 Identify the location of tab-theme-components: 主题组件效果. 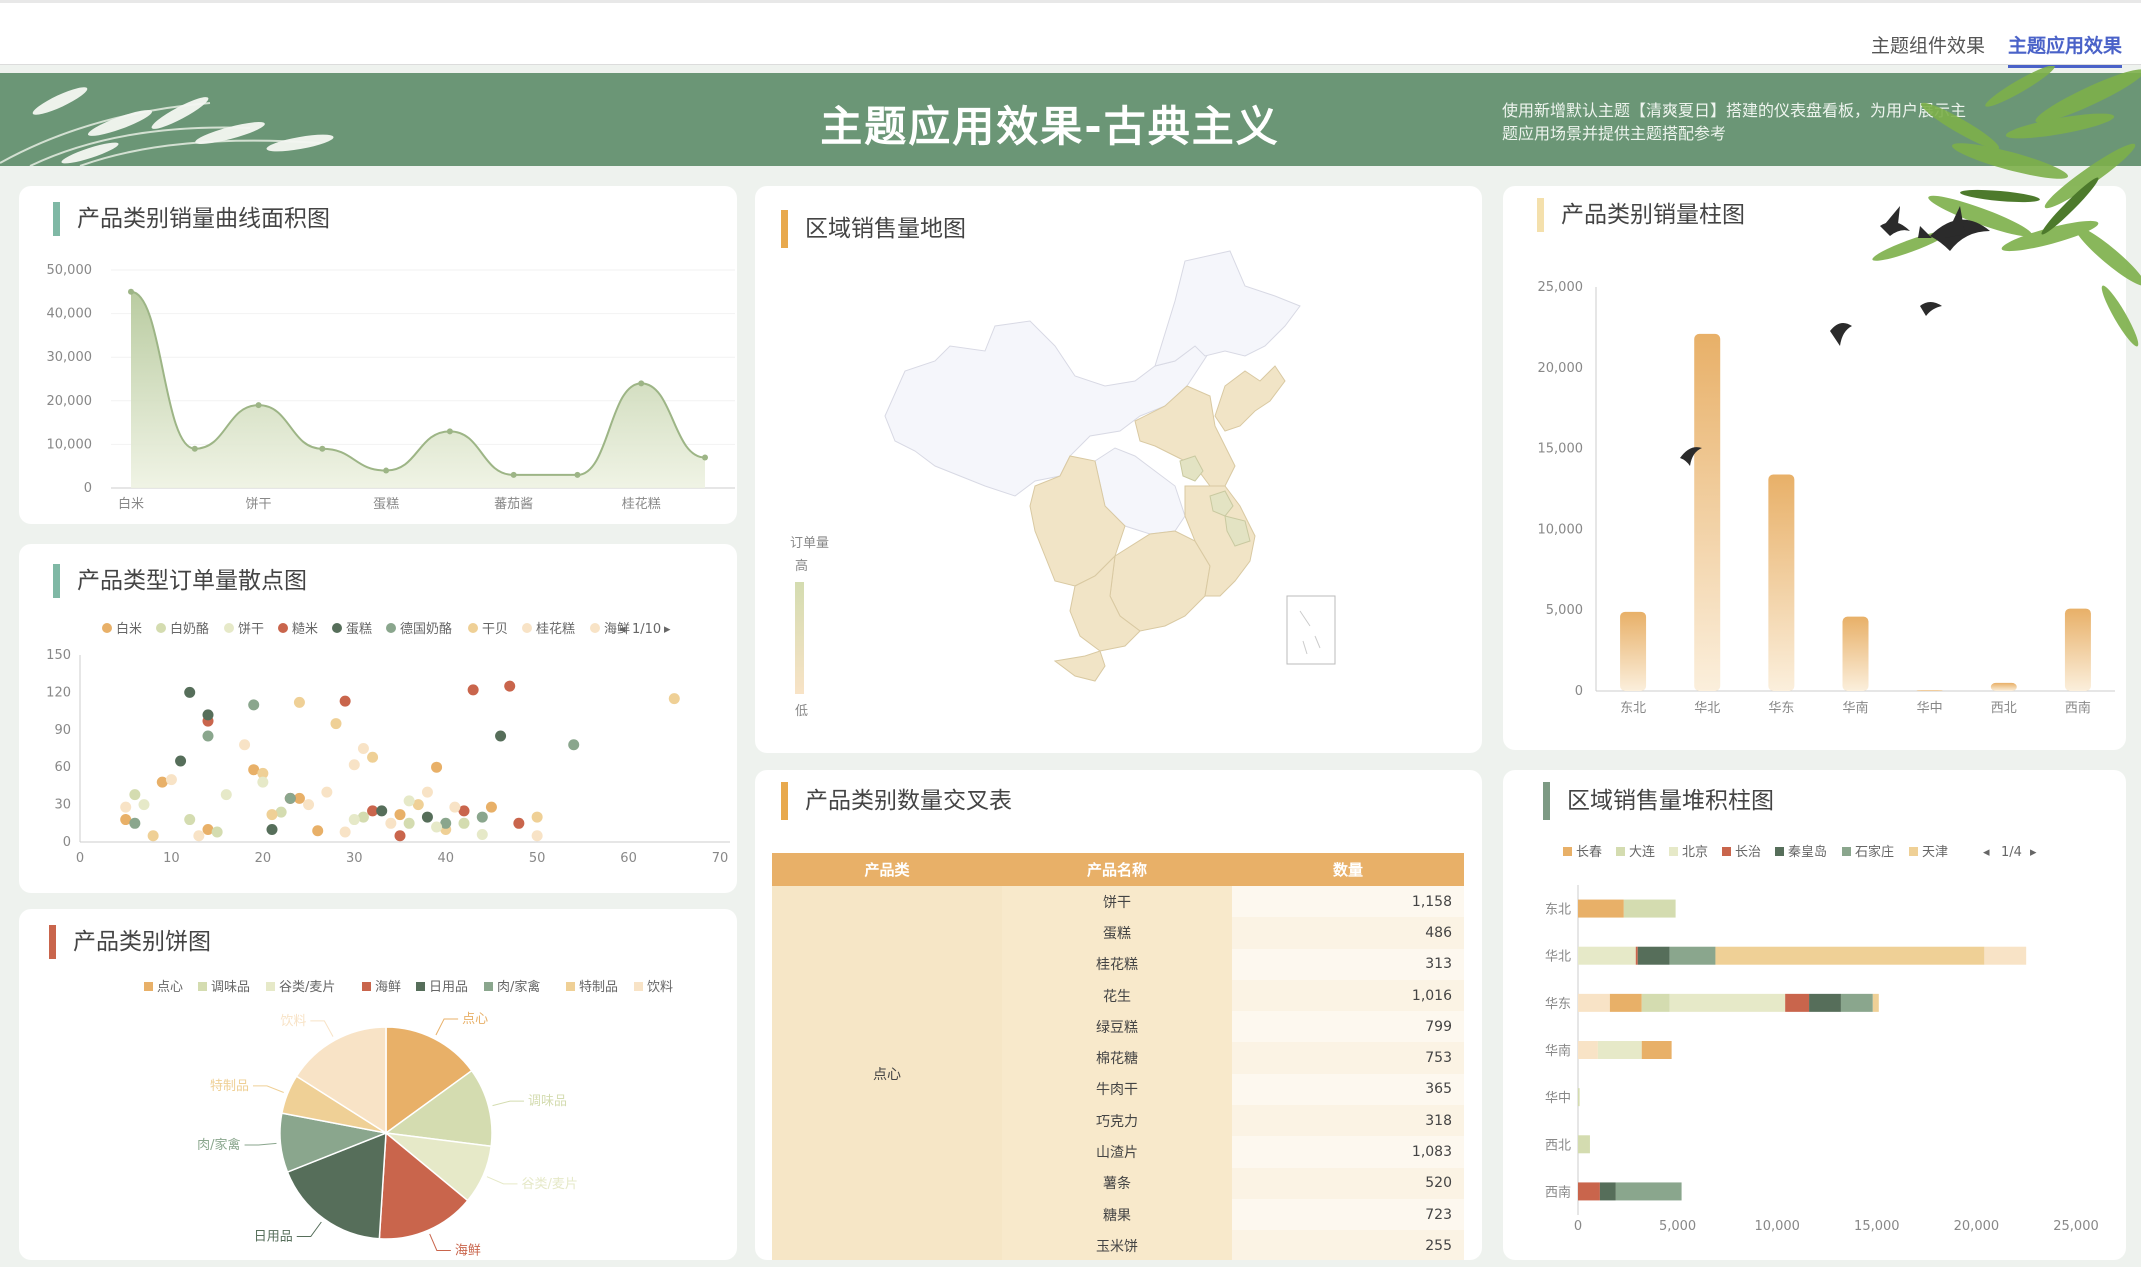
(1928, 44).